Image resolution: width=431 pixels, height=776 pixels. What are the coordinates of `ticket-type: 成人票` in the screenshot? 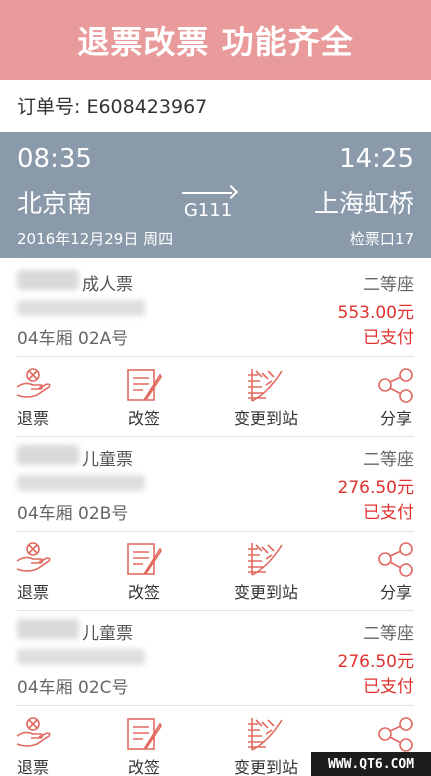 It's located at (107, 285).